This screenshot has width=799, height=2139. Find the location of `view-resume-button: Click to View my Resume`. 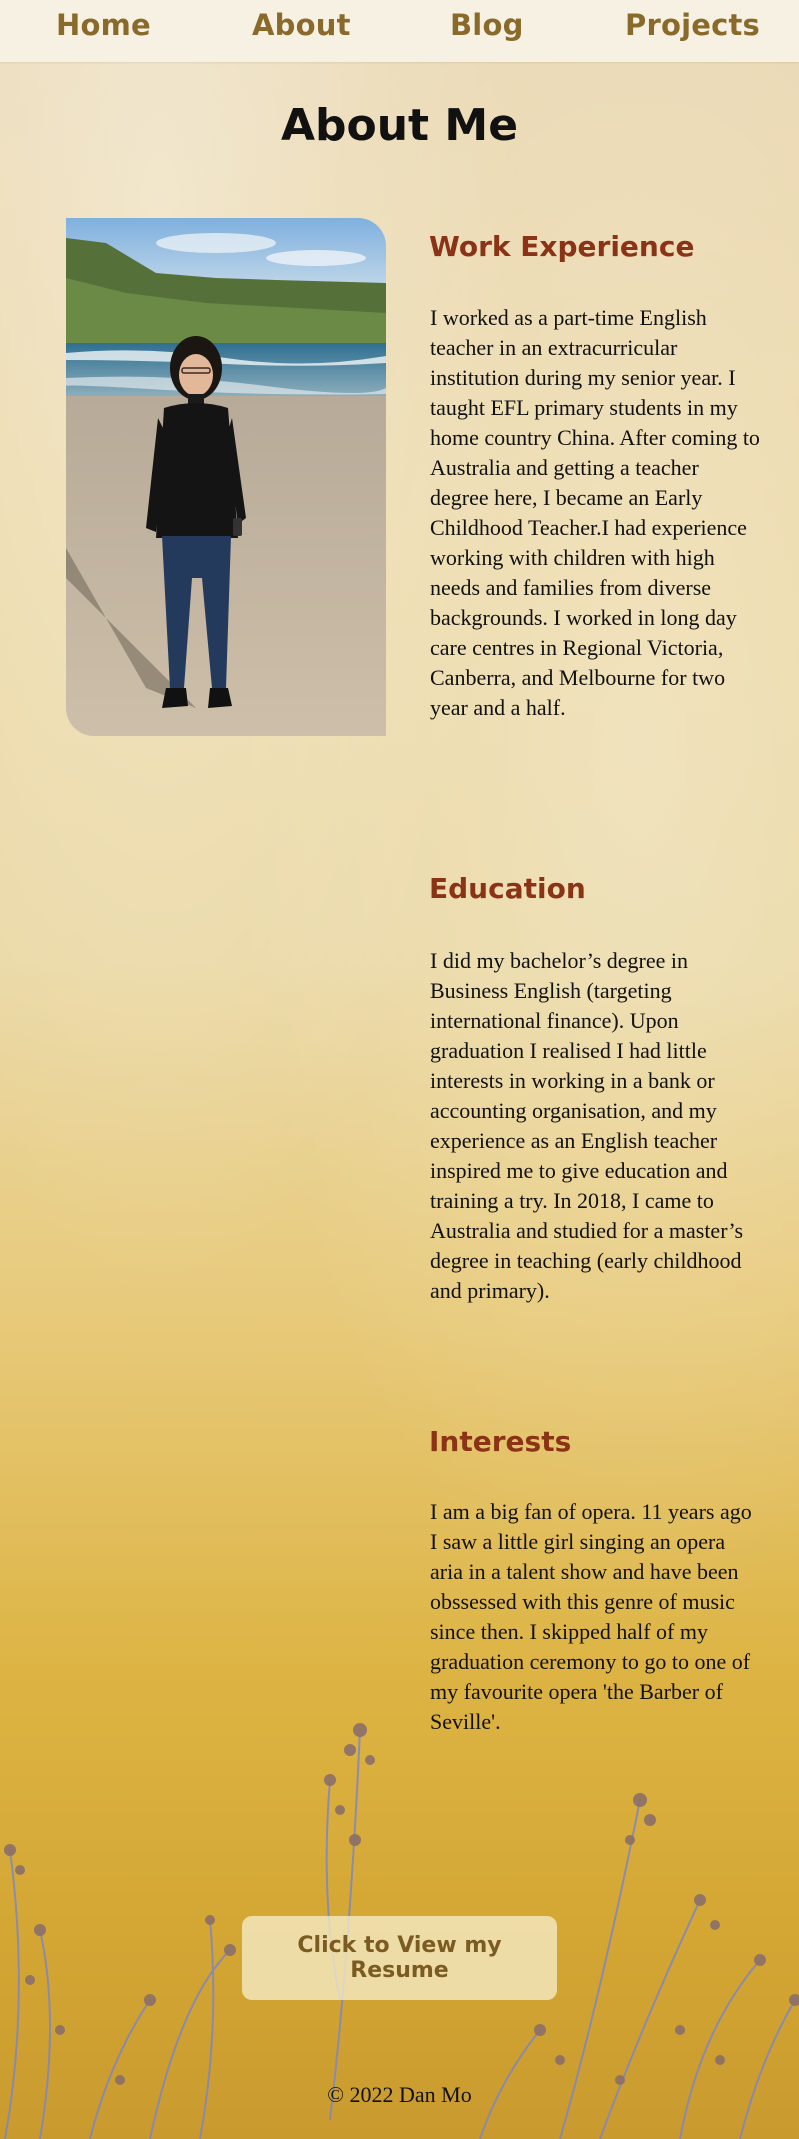

view-resume-button: Click to View my Resume is located at coordinates (399, 1958).